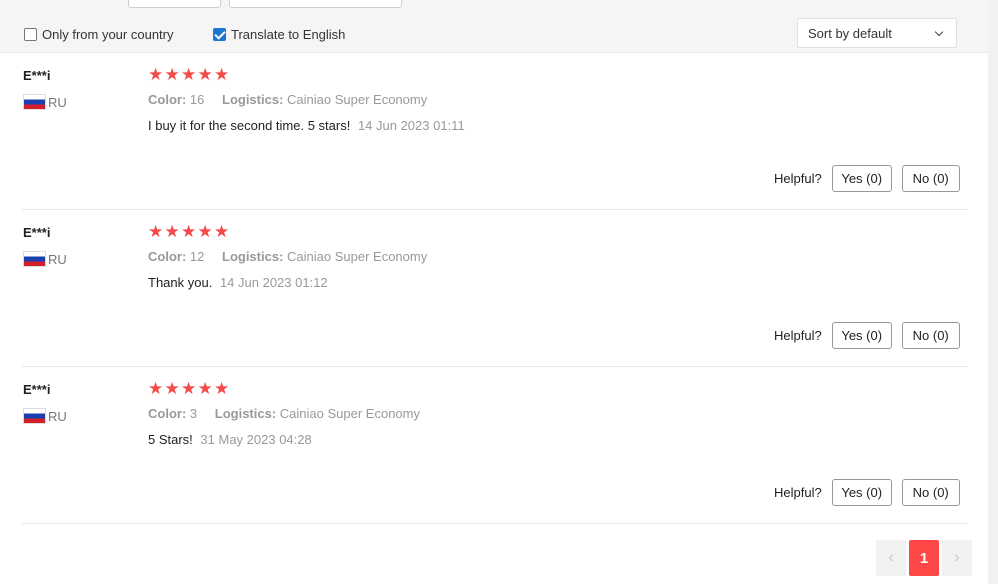 This screenshot has width=998, height=584. Describe the element at coordinates (850, 33) in the screenshot. I see `sort-select-value: Sort by default` at that location.